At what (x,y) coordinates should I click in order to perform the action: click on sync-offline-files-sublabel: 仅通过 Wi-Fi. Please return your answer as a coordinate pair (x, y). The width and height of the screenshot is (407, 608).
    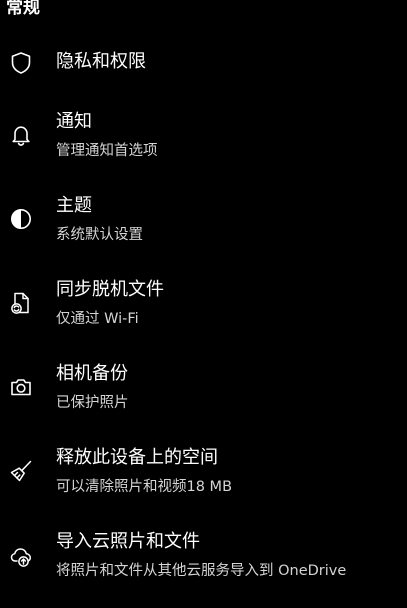
    Looking at the image, I should click on (97, 319).